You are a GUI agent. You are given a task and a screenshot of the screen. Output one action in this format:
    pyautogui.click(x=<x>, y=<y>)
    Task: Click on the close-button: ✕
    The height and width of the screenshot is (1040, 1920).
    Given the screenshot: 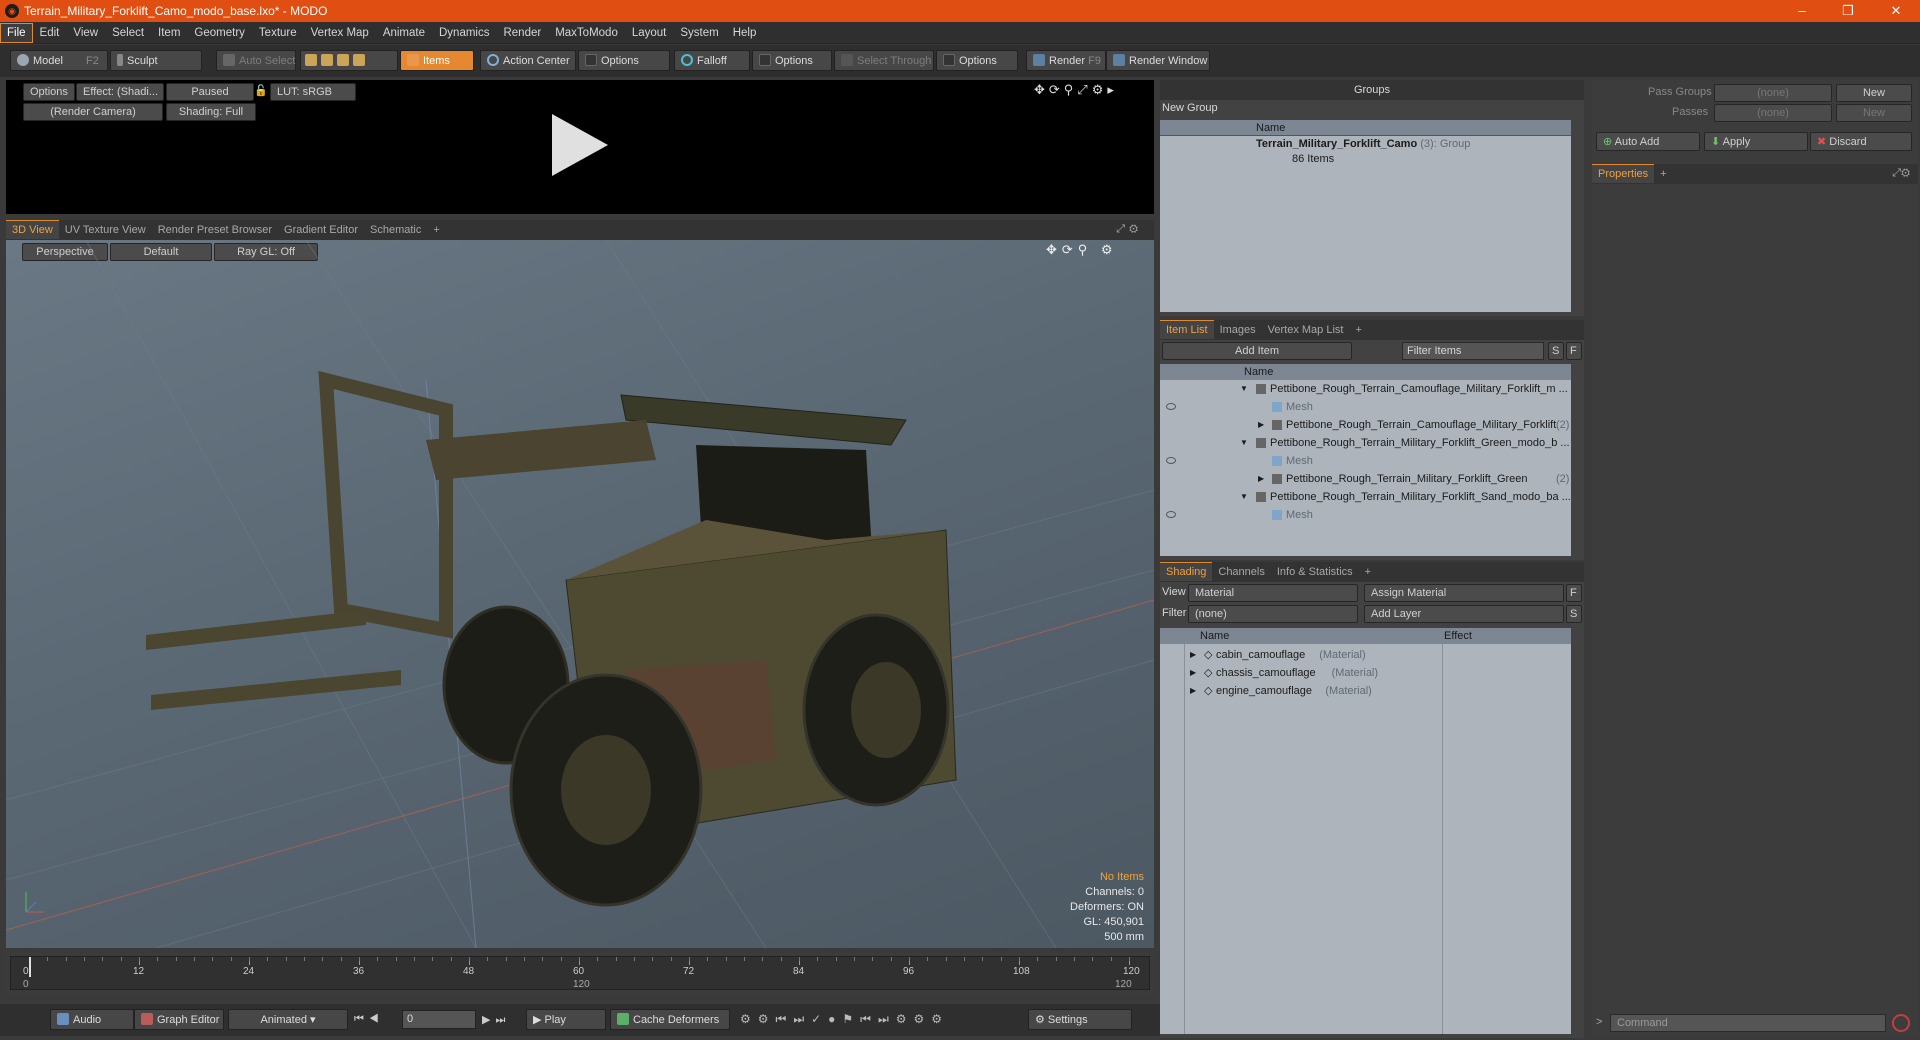 What is the action you would take?
    pyautogui.click(x=1896, y=11)
    